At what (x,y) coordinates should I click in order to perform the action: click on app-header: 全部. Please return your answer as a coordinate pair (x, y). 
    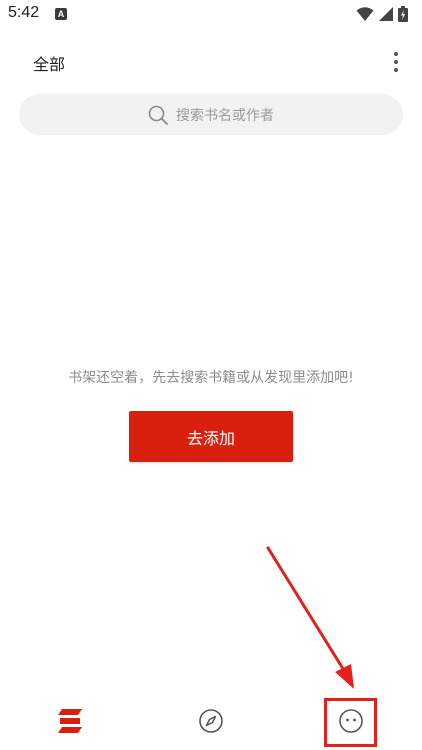
    Looking at the image, I should click on (211, 62).